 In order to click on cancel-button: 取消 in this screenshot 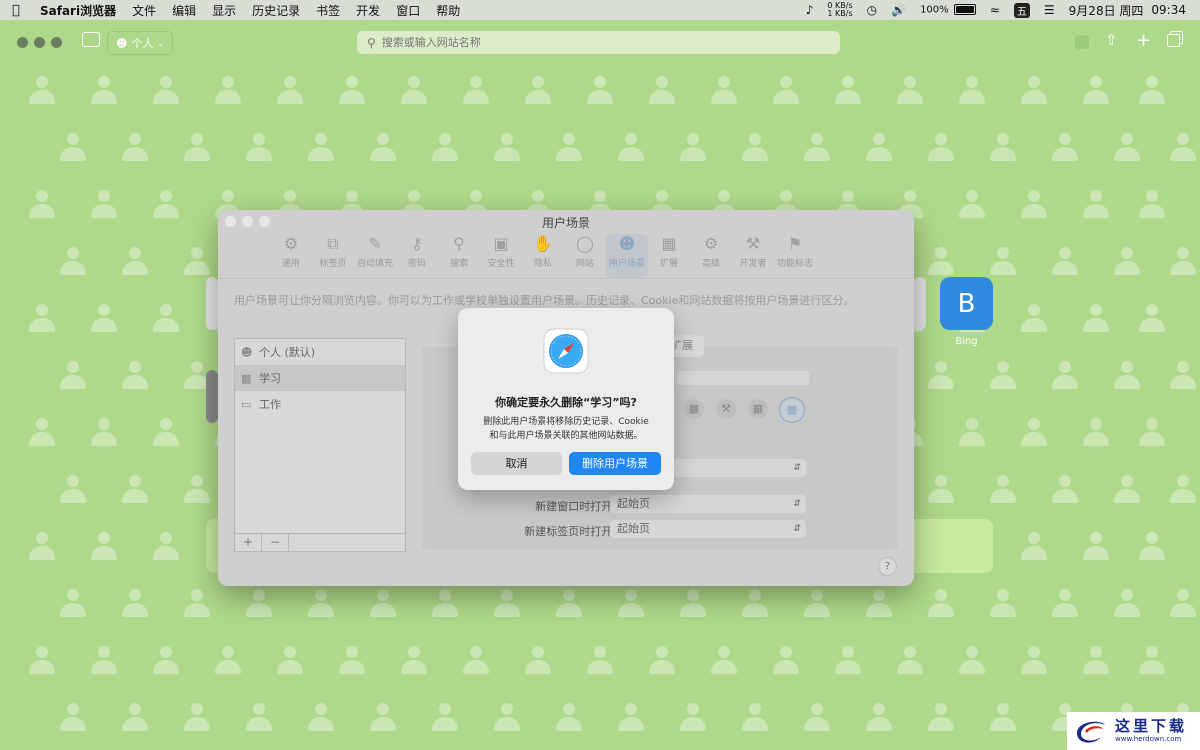, I will do `click(516, 463)`.